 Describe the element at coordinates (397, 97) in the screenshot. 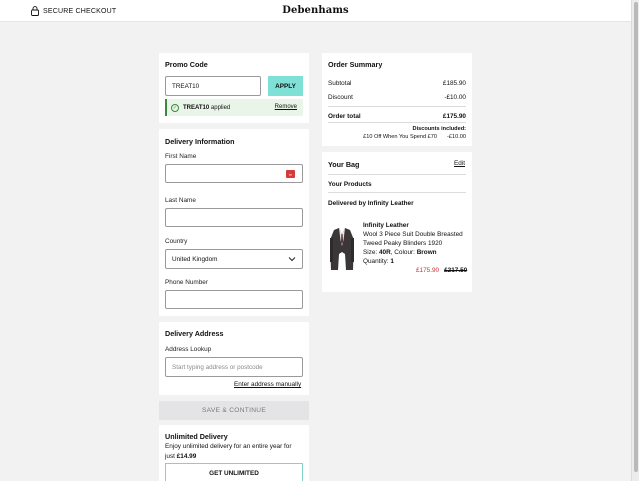

I see `discount-row: Discount -£10.00` at that location.